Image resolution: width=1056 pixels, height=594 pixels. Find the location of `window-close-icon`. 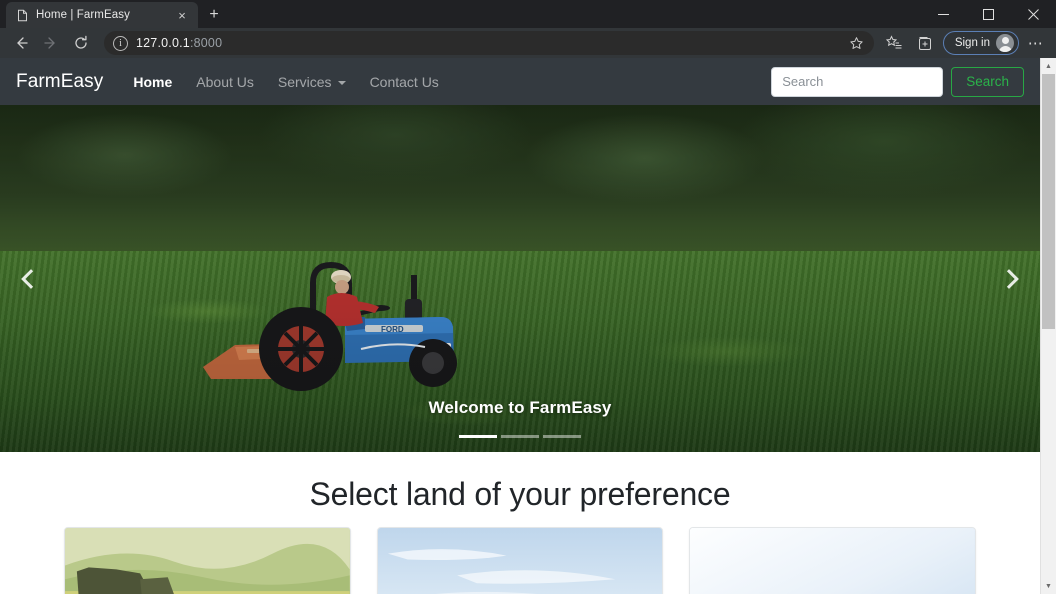

window-close-icon is located at coordinates (1033, 14).